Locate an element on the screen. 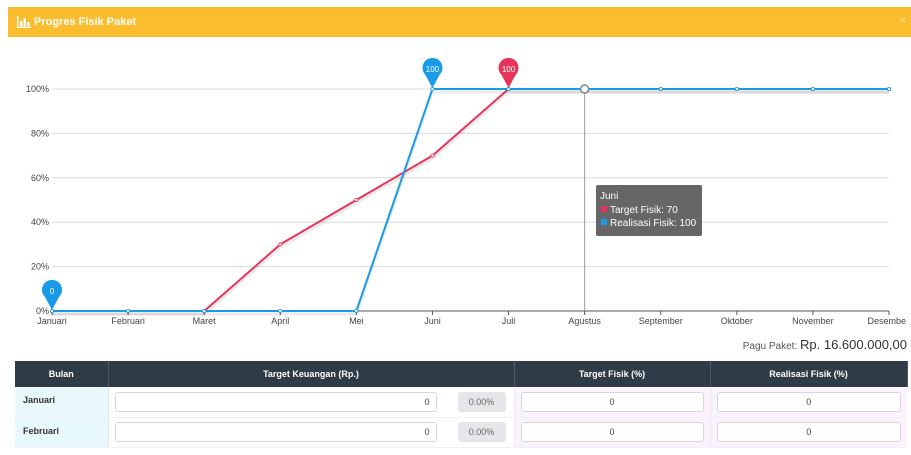  bar-chart-icon is located at coordinates (24, 22).